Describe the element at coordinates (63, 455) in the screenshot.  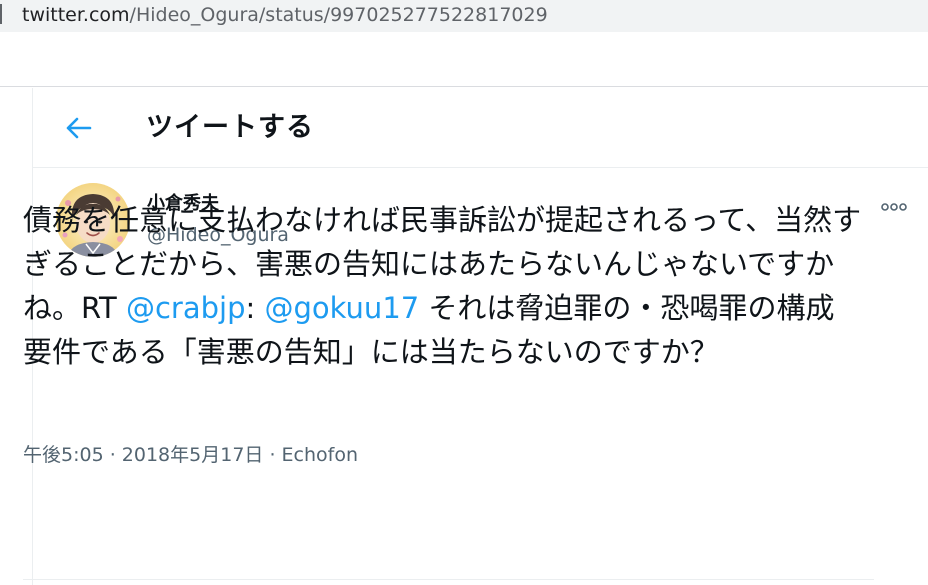
I see `tweet-time: 午後5:05` at that location.